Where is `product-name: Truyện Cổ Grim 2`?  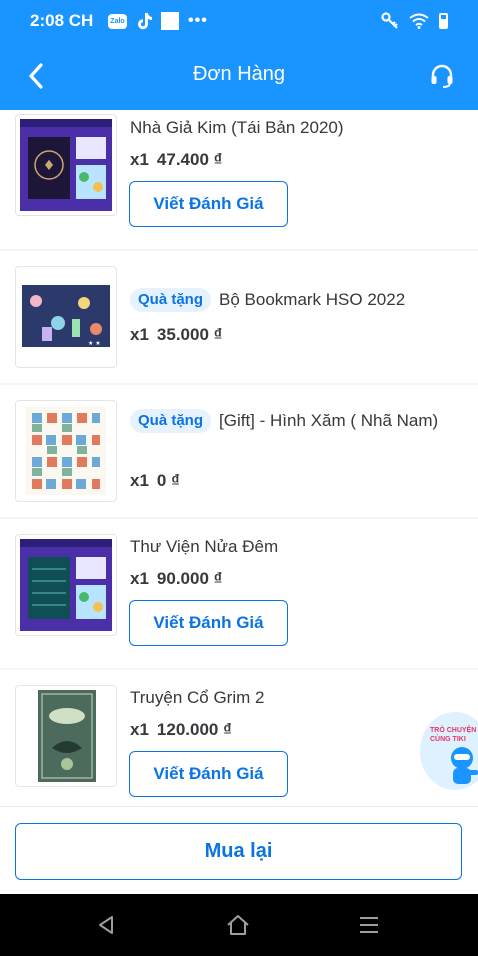
product-name: Truyện Cổ Grim 2 is located at coordinates (197, 697).